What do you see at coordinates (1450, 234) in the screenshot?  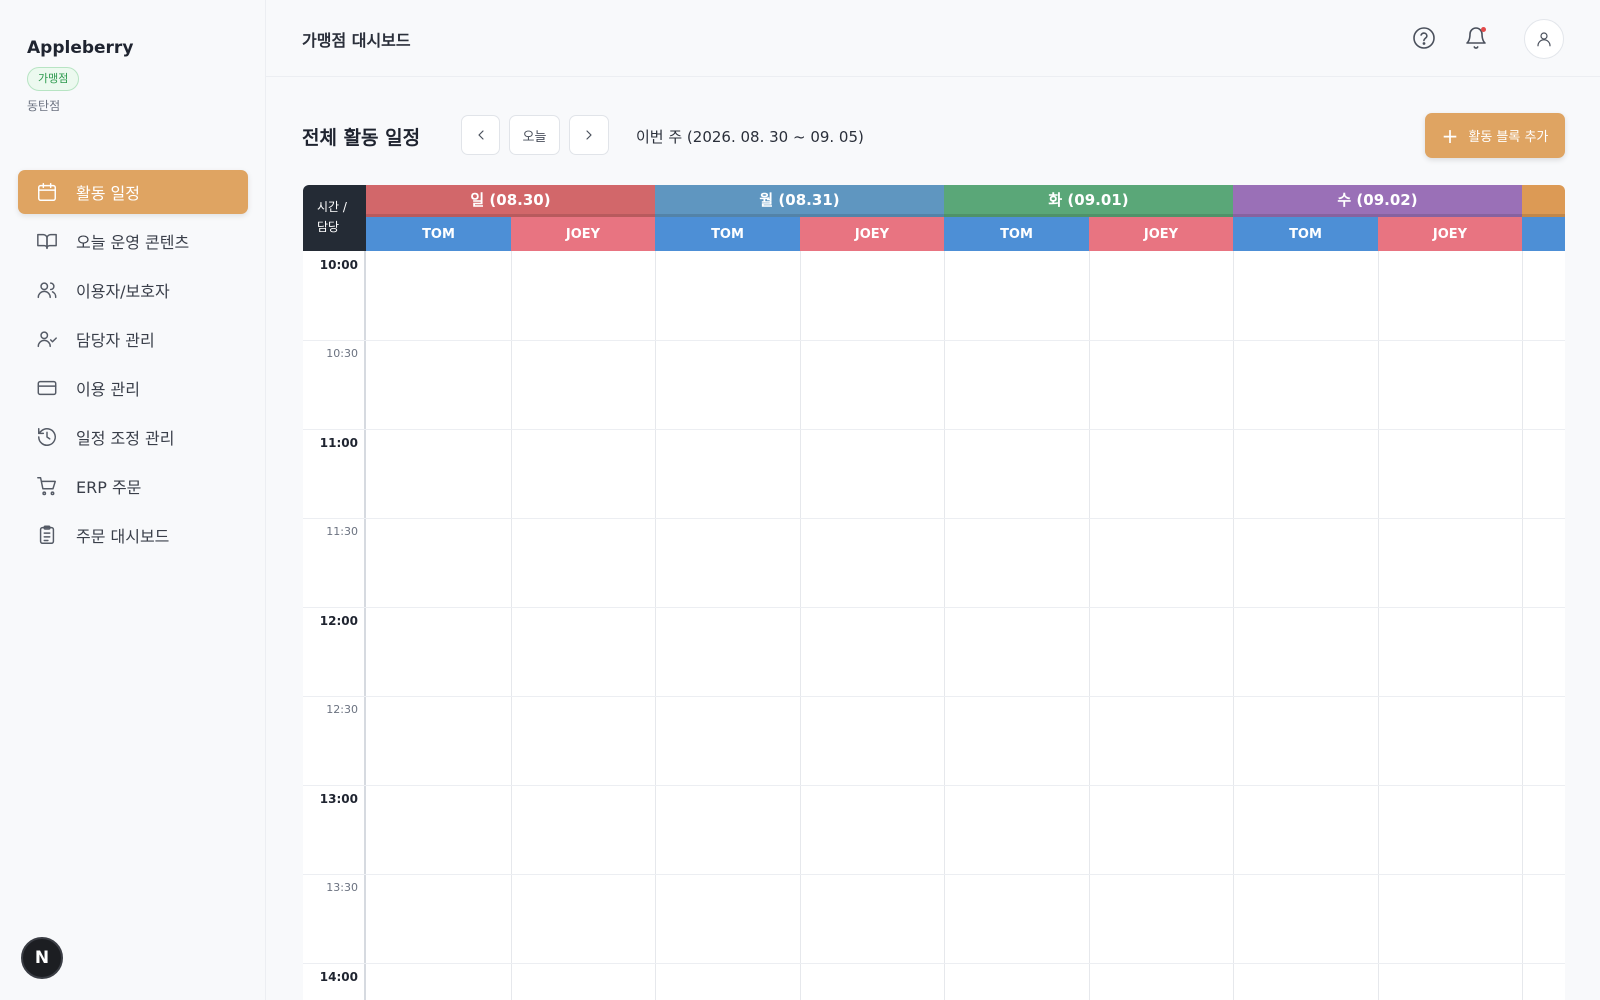 I see `staff-header-3-1: JOEY` at bounding box center [1450, 234].